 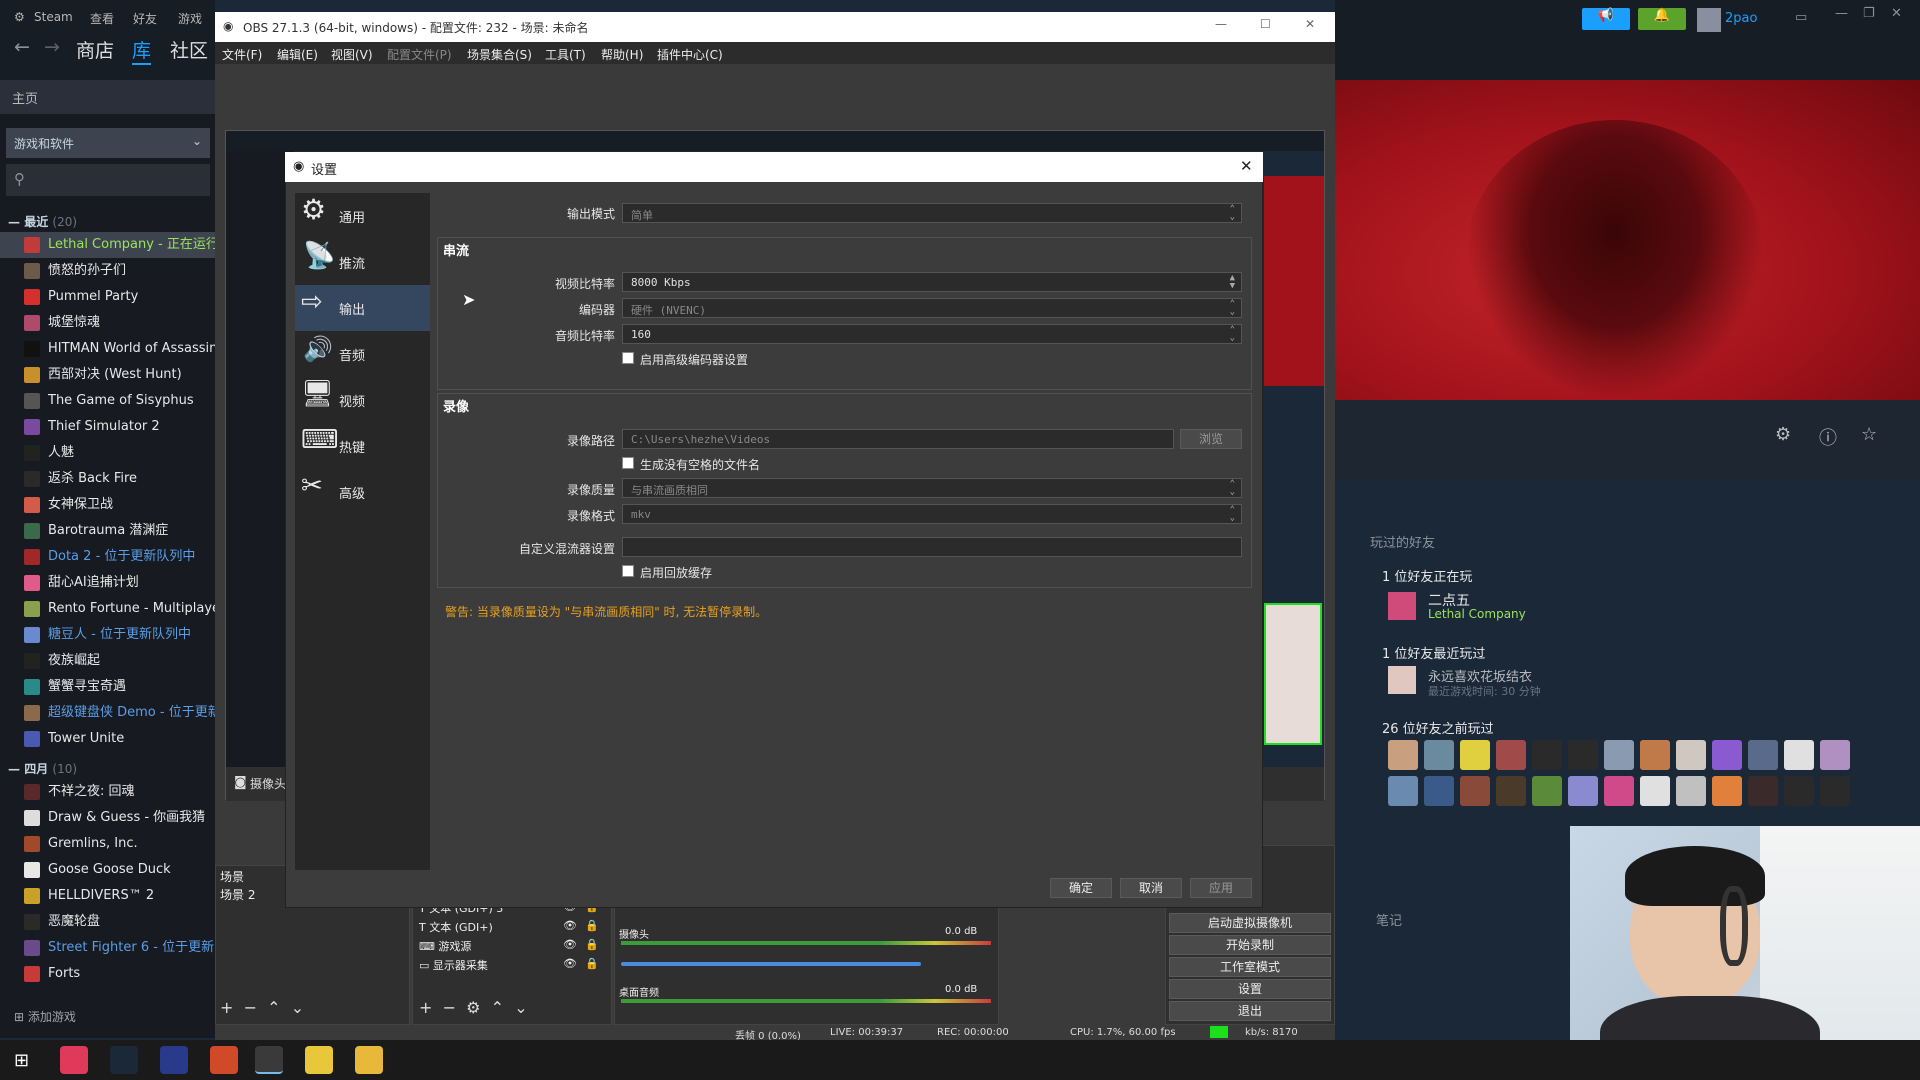 What do you see at coordinates (932, 282) in the screenshot?
I see `video-bitrate-input: 8000 Kbps ▲ ▼` at bounding box center [932, 282].